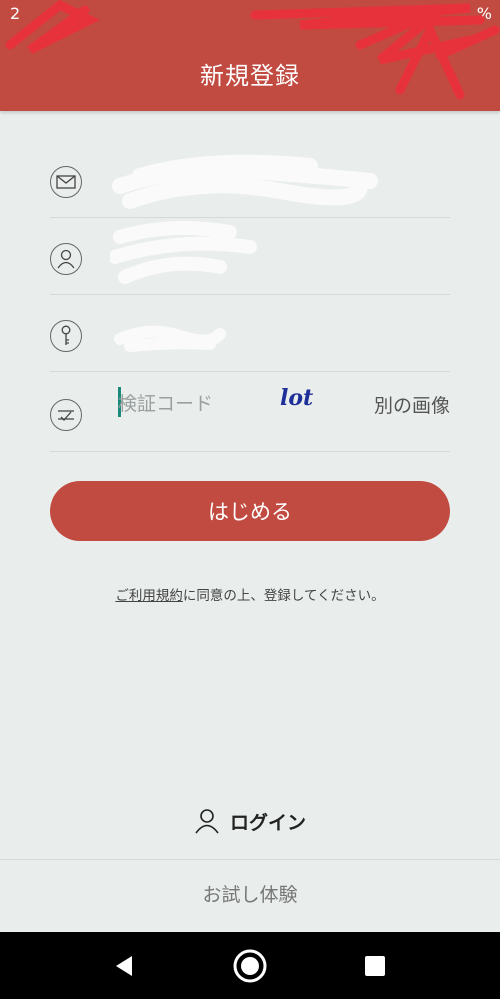  I want to click on back-icon, so click(124, 966).